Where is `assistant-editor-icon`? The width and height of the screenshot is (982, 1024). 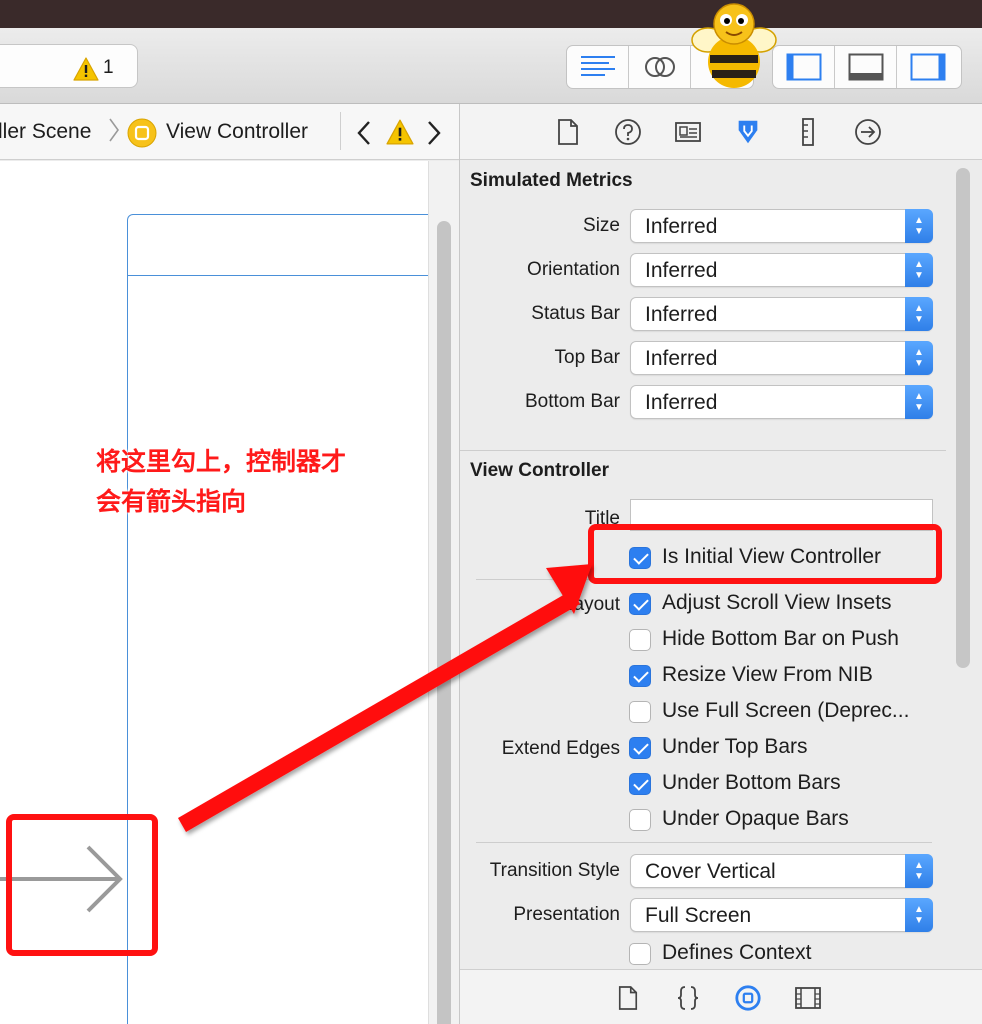
assistant-editor-icon is located at coordinates (660, 67).